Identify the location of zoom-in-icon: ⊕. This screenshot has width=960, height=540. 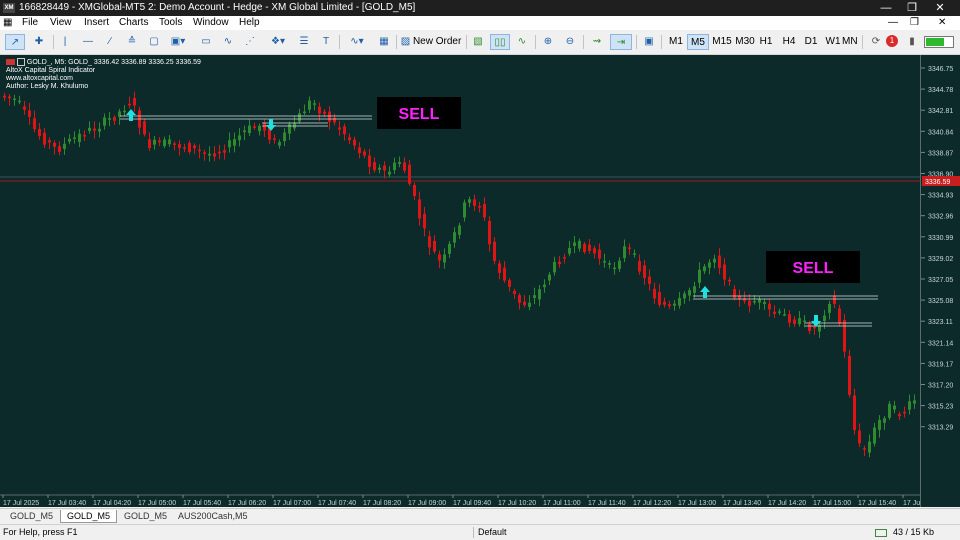
(548, 42).